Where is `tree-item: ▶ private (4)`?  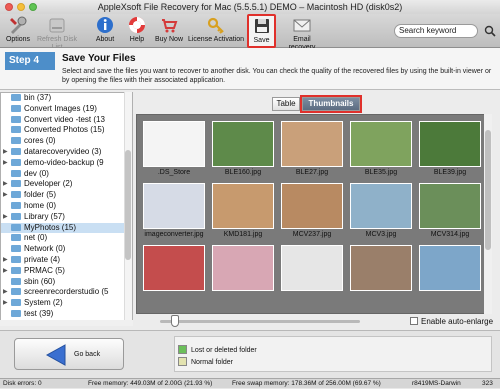
tree-item: ▶ private (4) is located at coordinates (66, 260).